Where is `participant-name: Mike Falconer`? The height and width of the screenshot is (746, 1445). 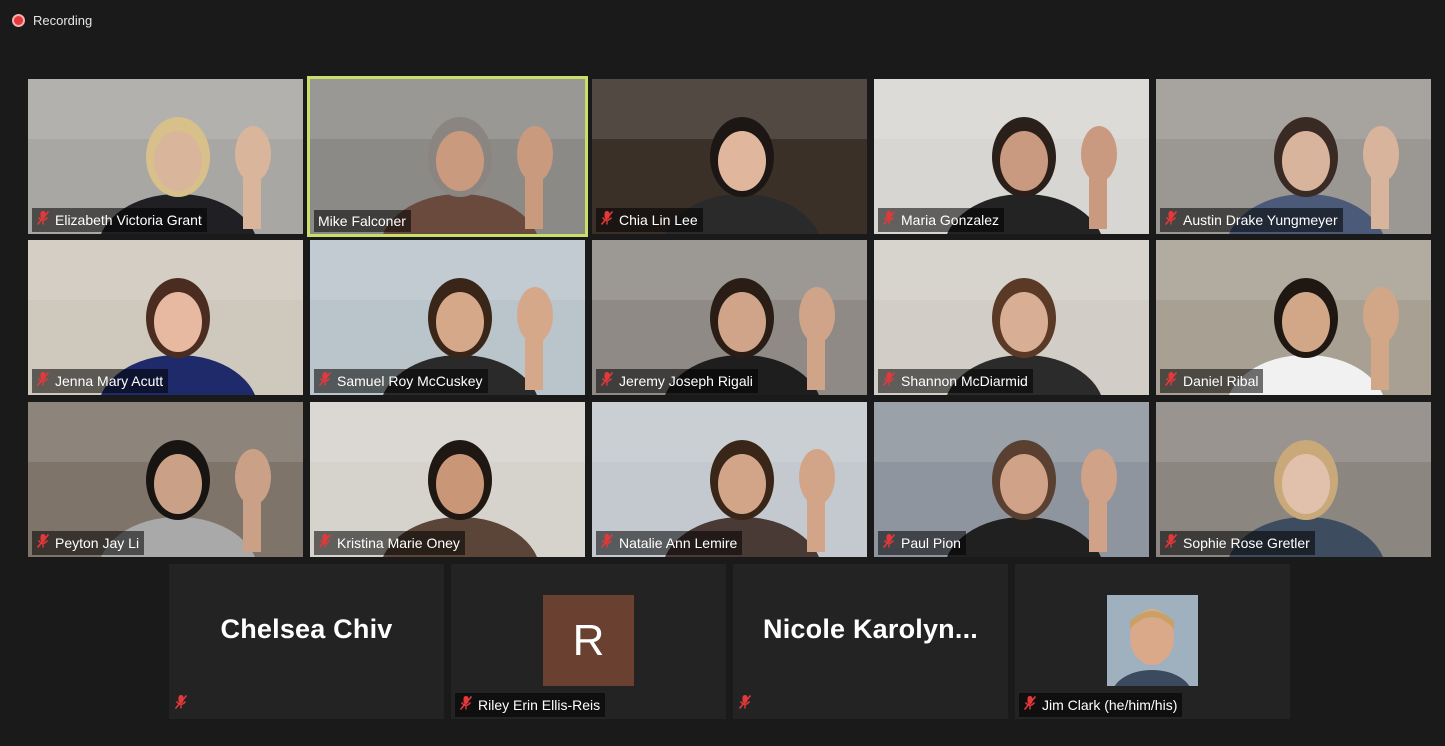 participant-name: Mike Falconer is located at coordinates (362, 221).